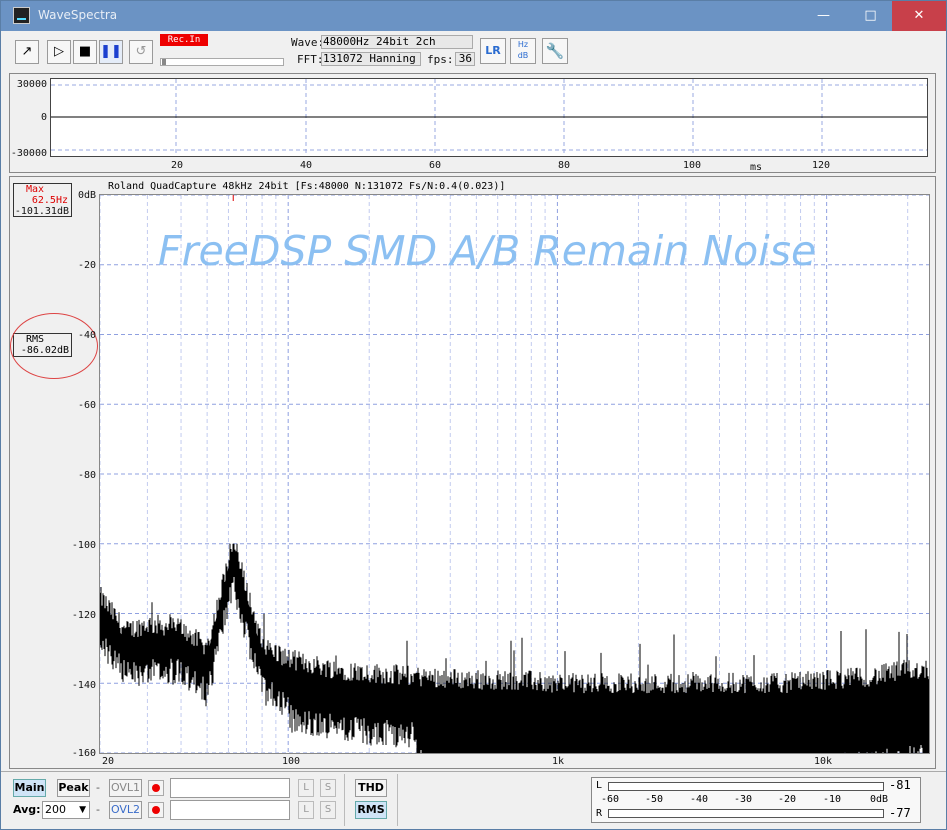 The image size is (947, 830). Describe the element at coordinates (558, 761) in the screenshot. I see `spec-x-tick: 1k` at that location.